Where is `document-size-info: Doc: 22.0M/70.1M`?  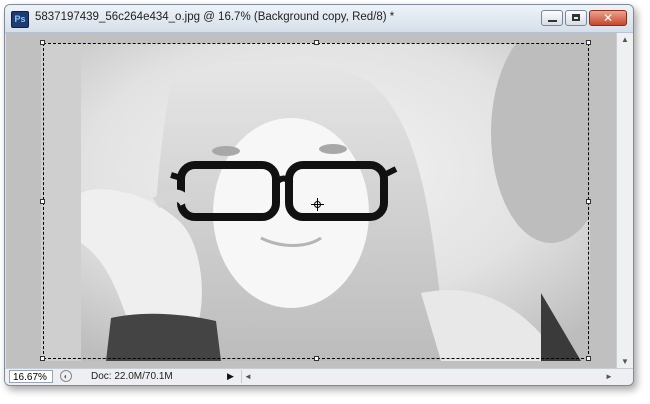 document-size-info: Doc: 22.0M/70.1M is located at coordinates (132, 376).